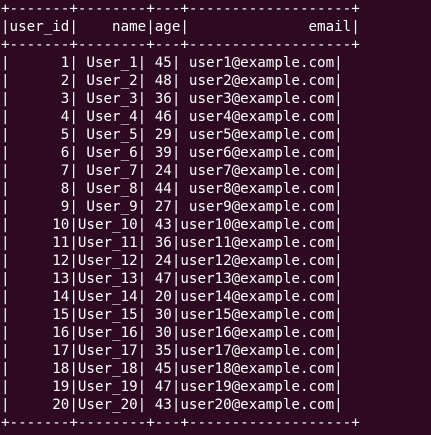 The image size is (431, 435). Describe the element at coordinates (172, 63) in the screenshot. I see `table-row: | 1| User_1| 45| user1@example.com|` at that location.